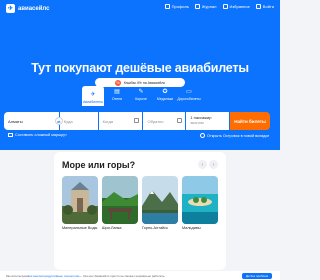 The image size is (320, 280). What do you see at coordinates (250, 121) in the screenshot?
I see `find-tickets-button: Найти билеты` at bounding box center [250, 121].